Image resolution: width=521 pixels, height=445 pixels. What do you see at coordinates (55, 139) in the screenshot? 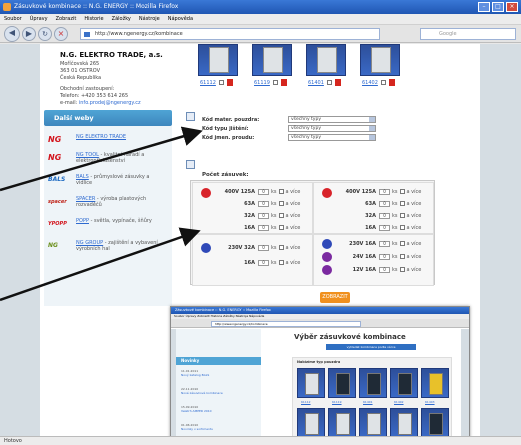
I see `ng-logo: NG` at bounding box center [55, 139].